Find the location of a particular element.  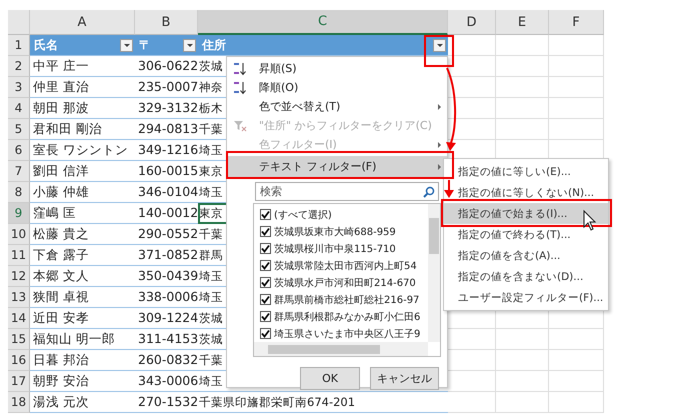

row-header: 4 is located at coordinates (19, 108).